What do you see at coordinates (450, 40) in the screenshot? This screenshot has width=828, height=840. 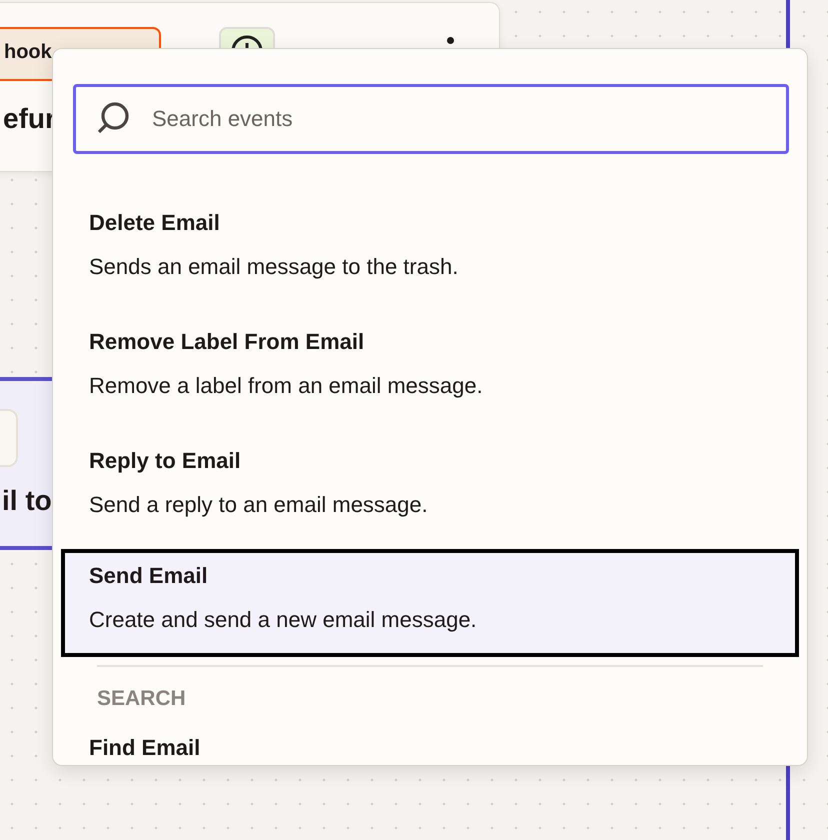 I see `more-icon` at bounding box center [450, 40].